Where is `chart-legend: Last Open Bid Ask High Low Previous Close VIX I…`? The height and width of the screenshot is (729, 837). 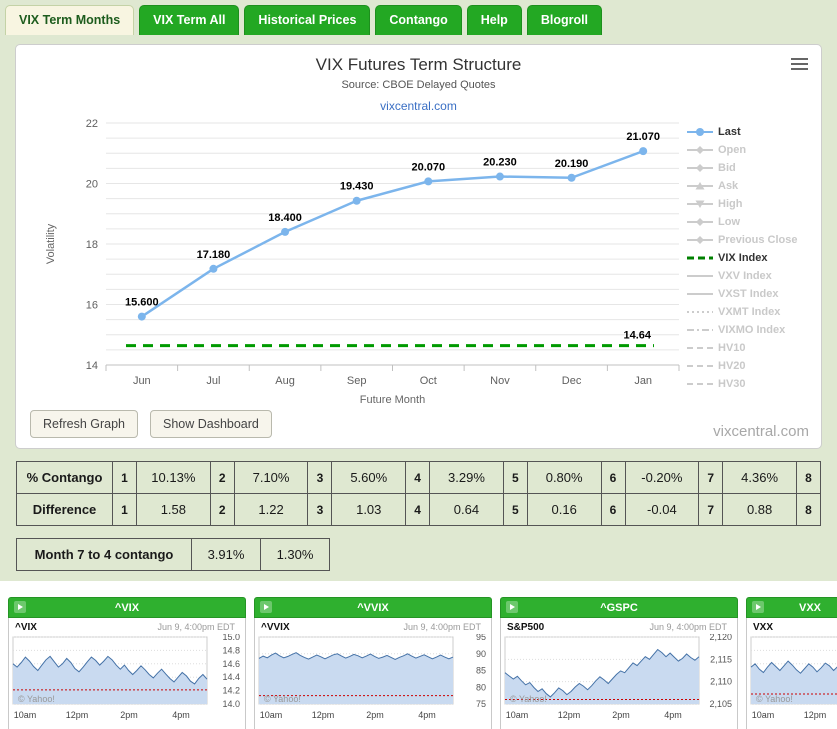 chart-legend: Last Open Bid Ask High Low Previous Close VIX I… is located at coordinates (750, 258).